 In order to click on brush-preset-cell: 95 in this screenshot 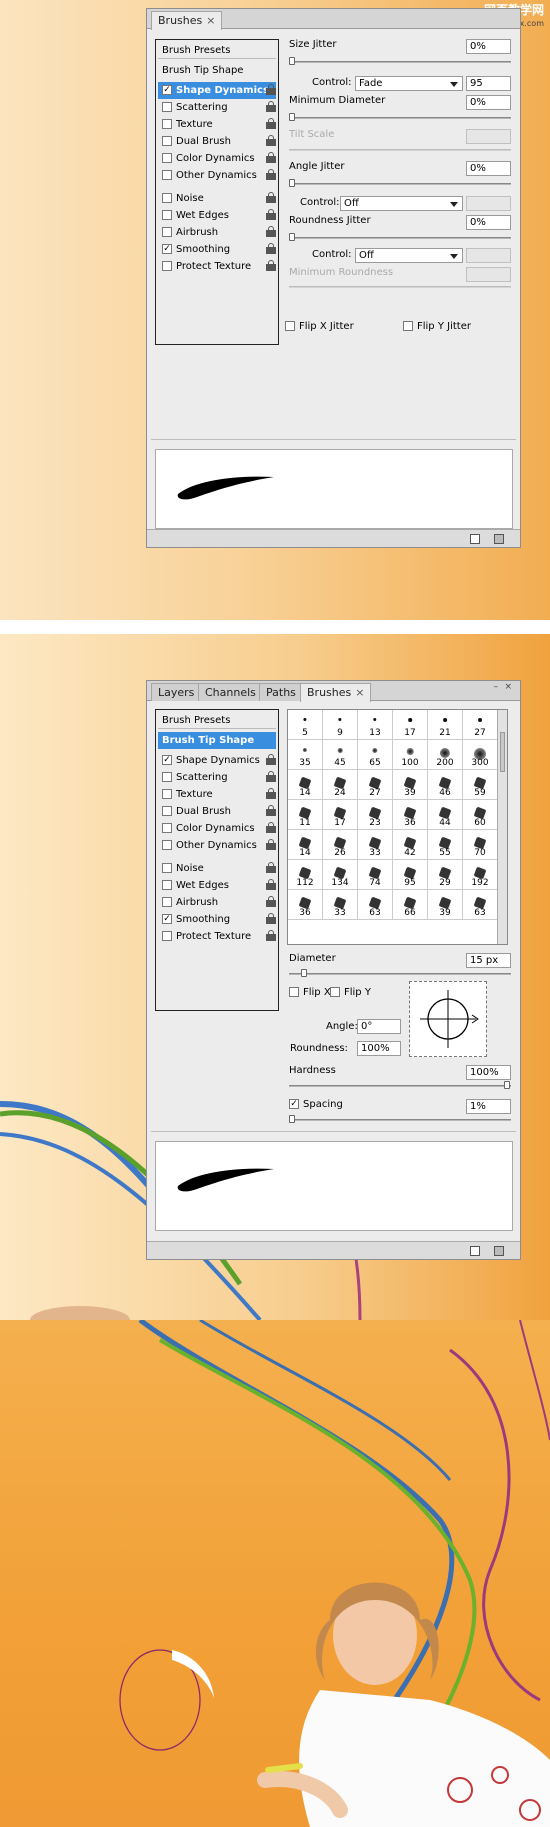, I will do `click(410, 875)`.